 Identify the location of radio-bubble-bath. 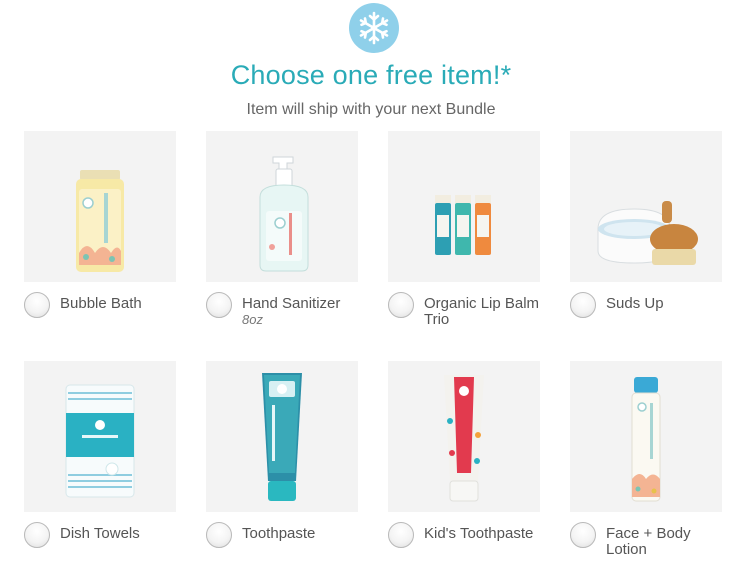
(37, 305).